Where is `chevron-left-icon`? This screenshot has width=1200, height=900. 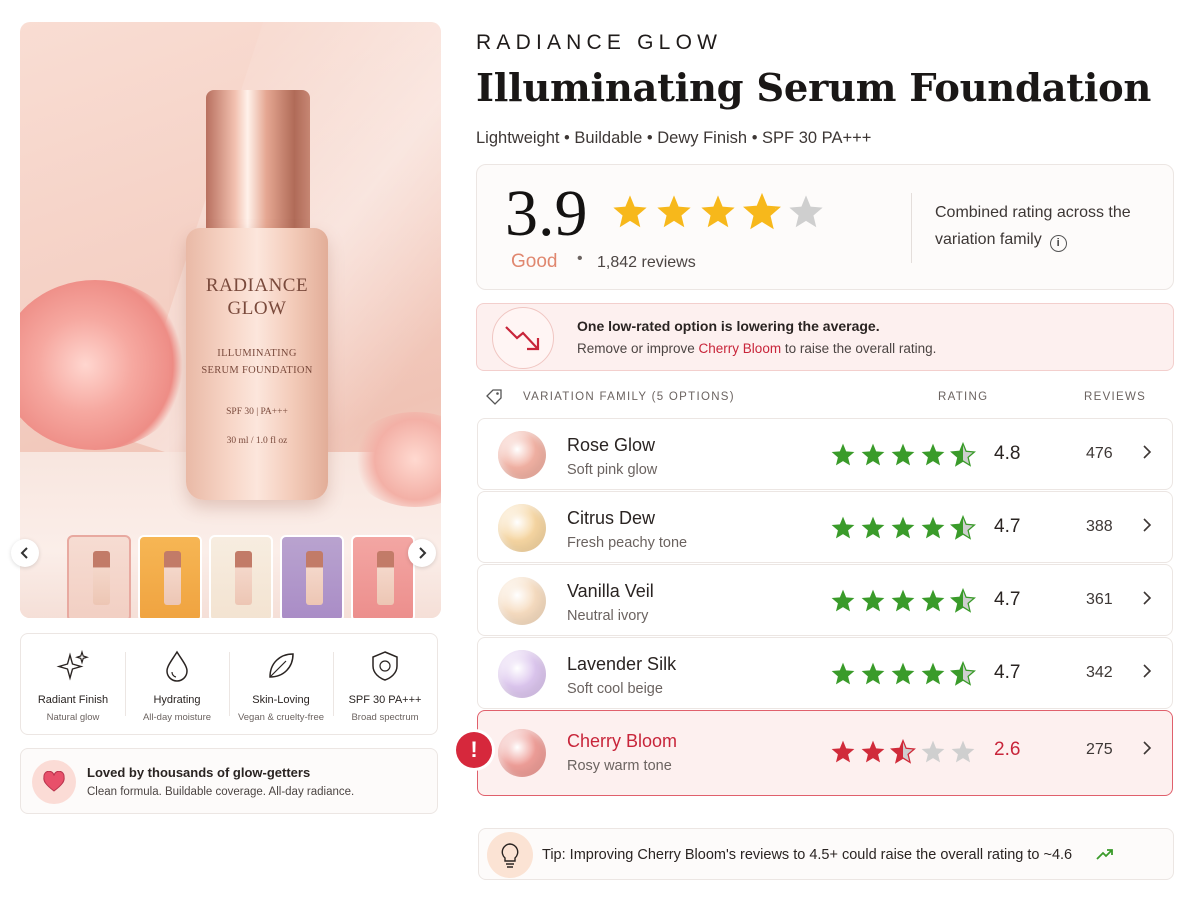 chevron-left-icon is located at coordinates (24, 553).